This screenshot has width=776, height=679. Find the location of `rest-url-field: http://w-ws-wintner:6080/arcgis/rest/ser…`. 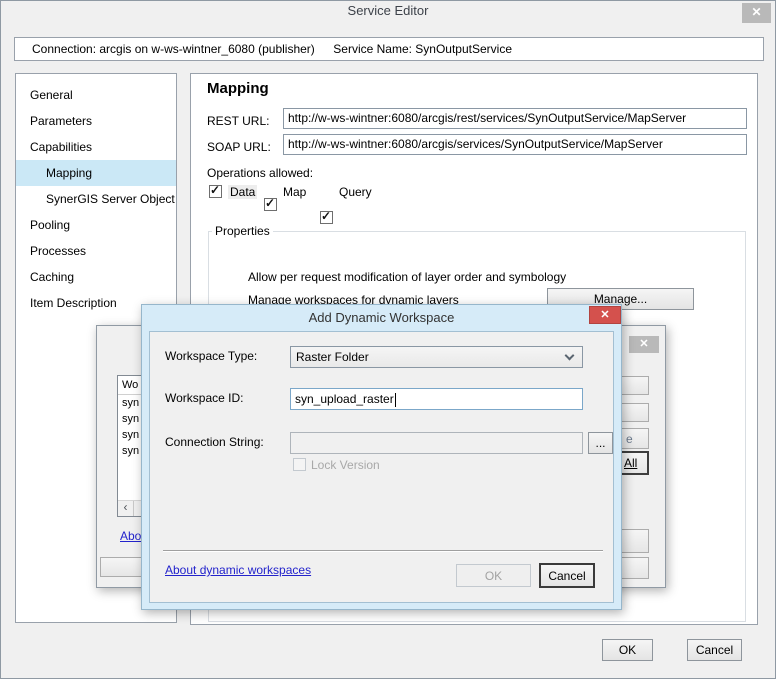

rest-url-field: http://w-ws-wintner:6080/arcgis/rest/ser… is located at coordinates (515, 118).